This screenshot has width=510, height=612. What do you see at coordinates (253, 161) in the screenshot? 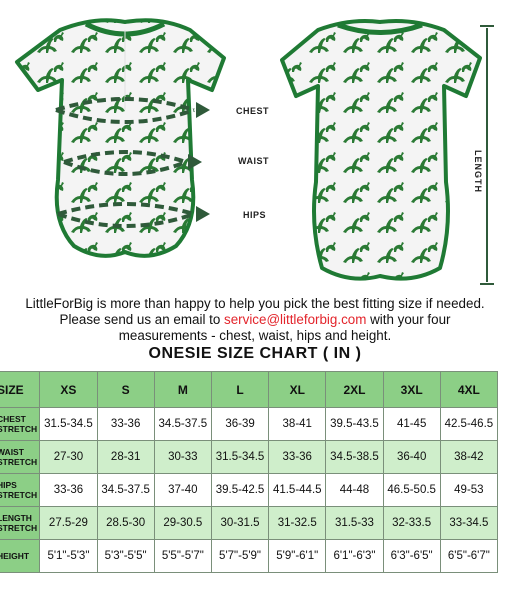
I see `waist-label: WAIST` at bounding box center [253, 161].